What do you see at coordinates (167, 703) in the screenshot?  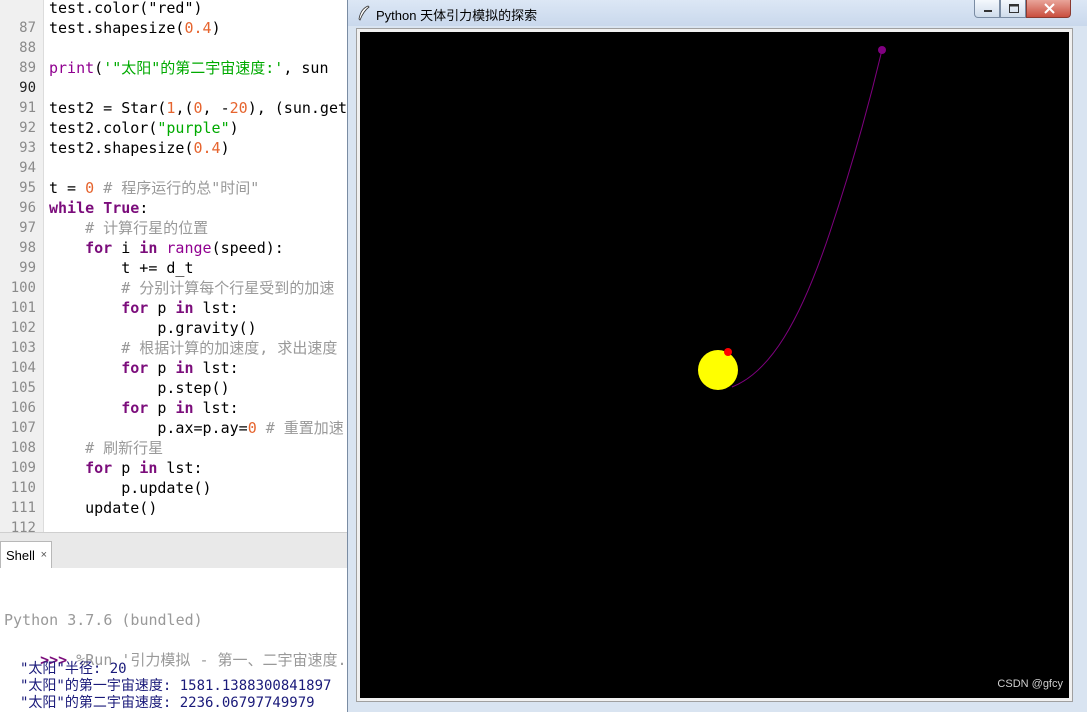 I see `shell-output-line: "太阳"的第二宇宙速度: 2236.06797749979` at bounding box center [167, 703].